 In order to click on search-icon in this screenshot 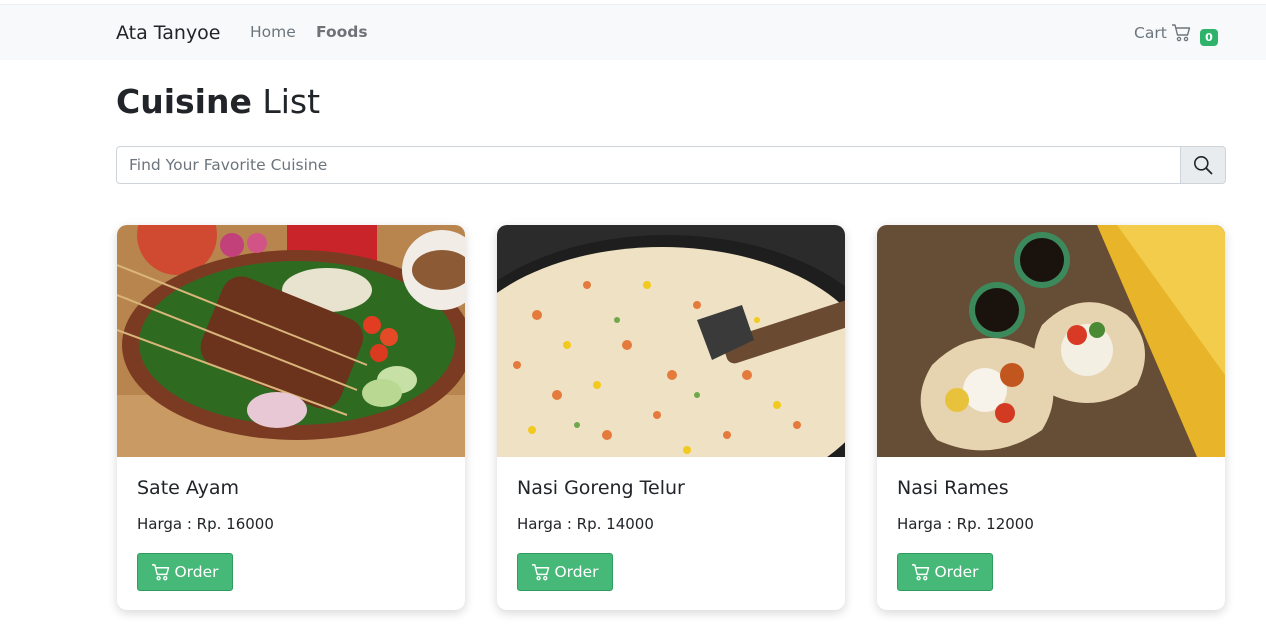, I will do `click(1203, 165)`.